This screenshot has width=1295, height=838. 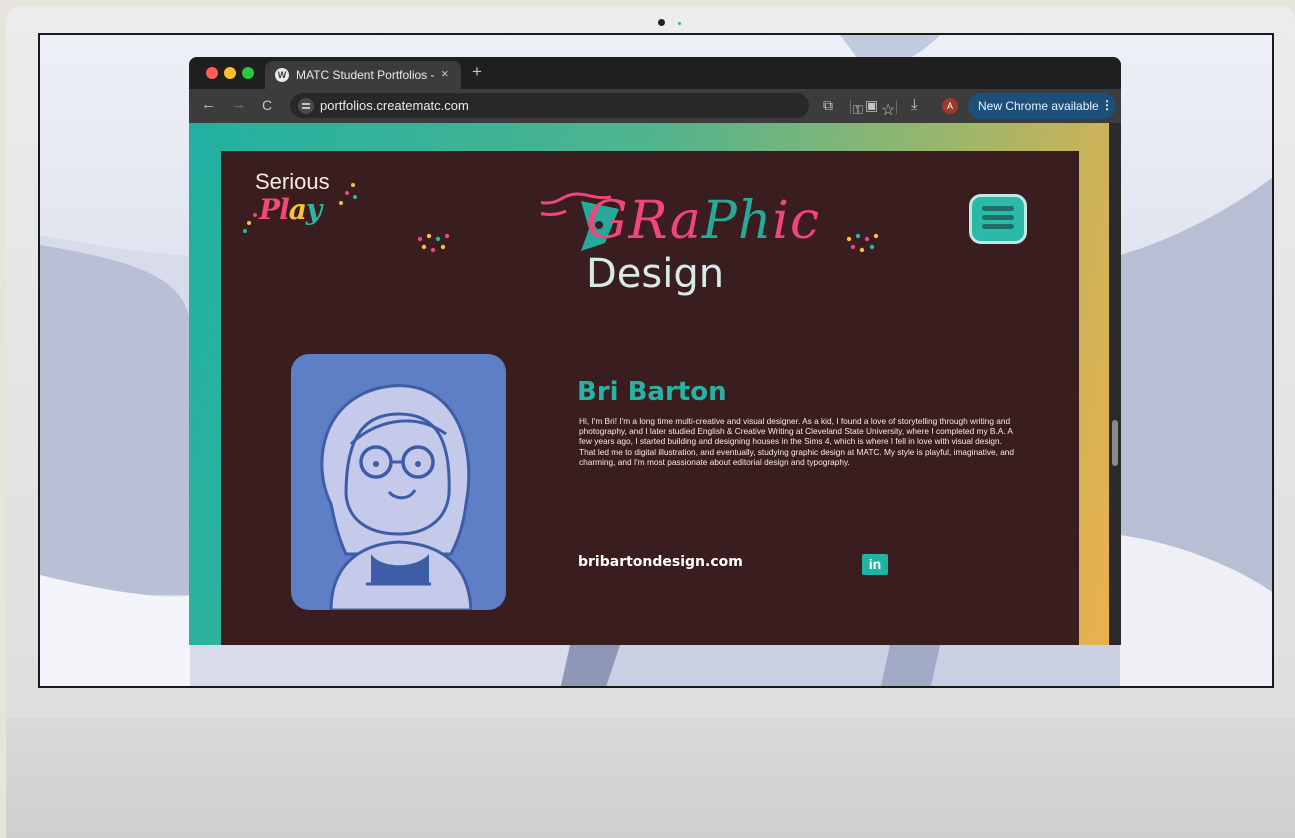 What do you see at coordinates (665, 221) in the screenshot?
I see `graphic-letters: Ra` at bounding box center [665, 221].